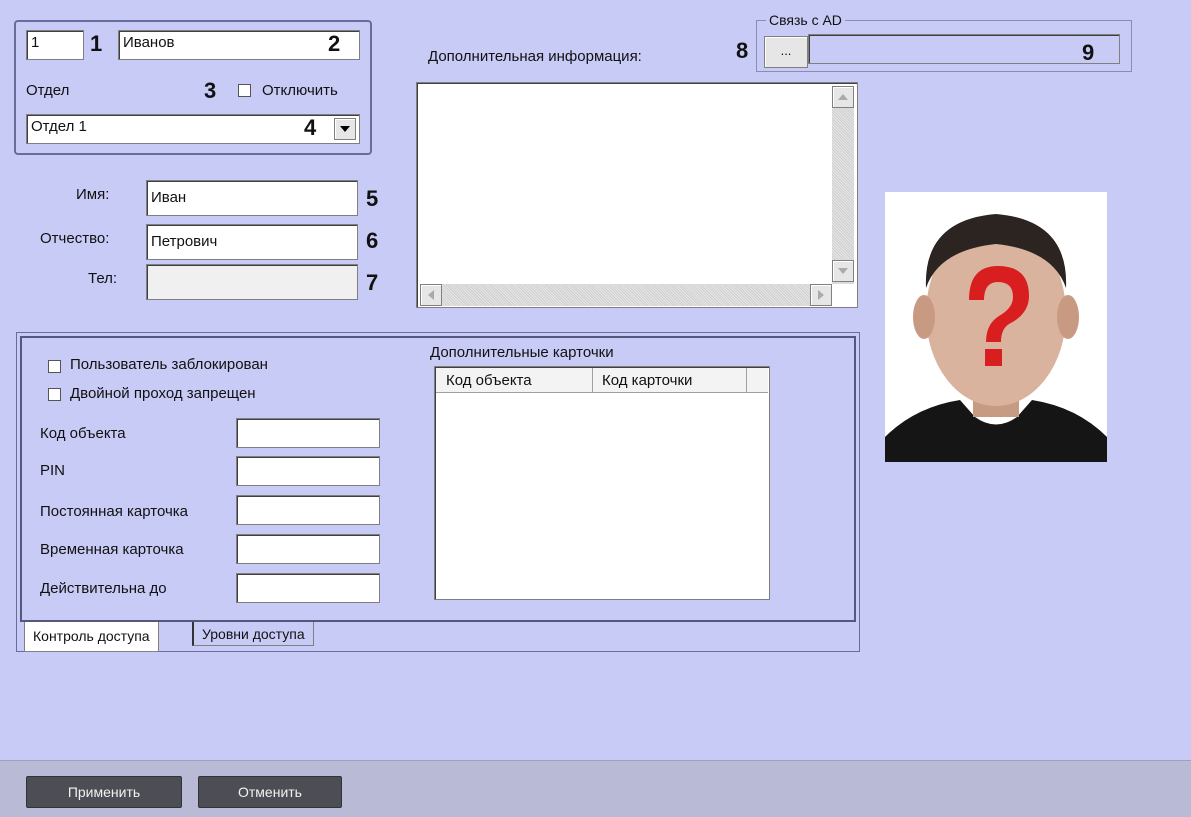 The height and width of the screenshot is (817, 1191). I want to click on object-code-label: Код объекта, so click(83, 433).